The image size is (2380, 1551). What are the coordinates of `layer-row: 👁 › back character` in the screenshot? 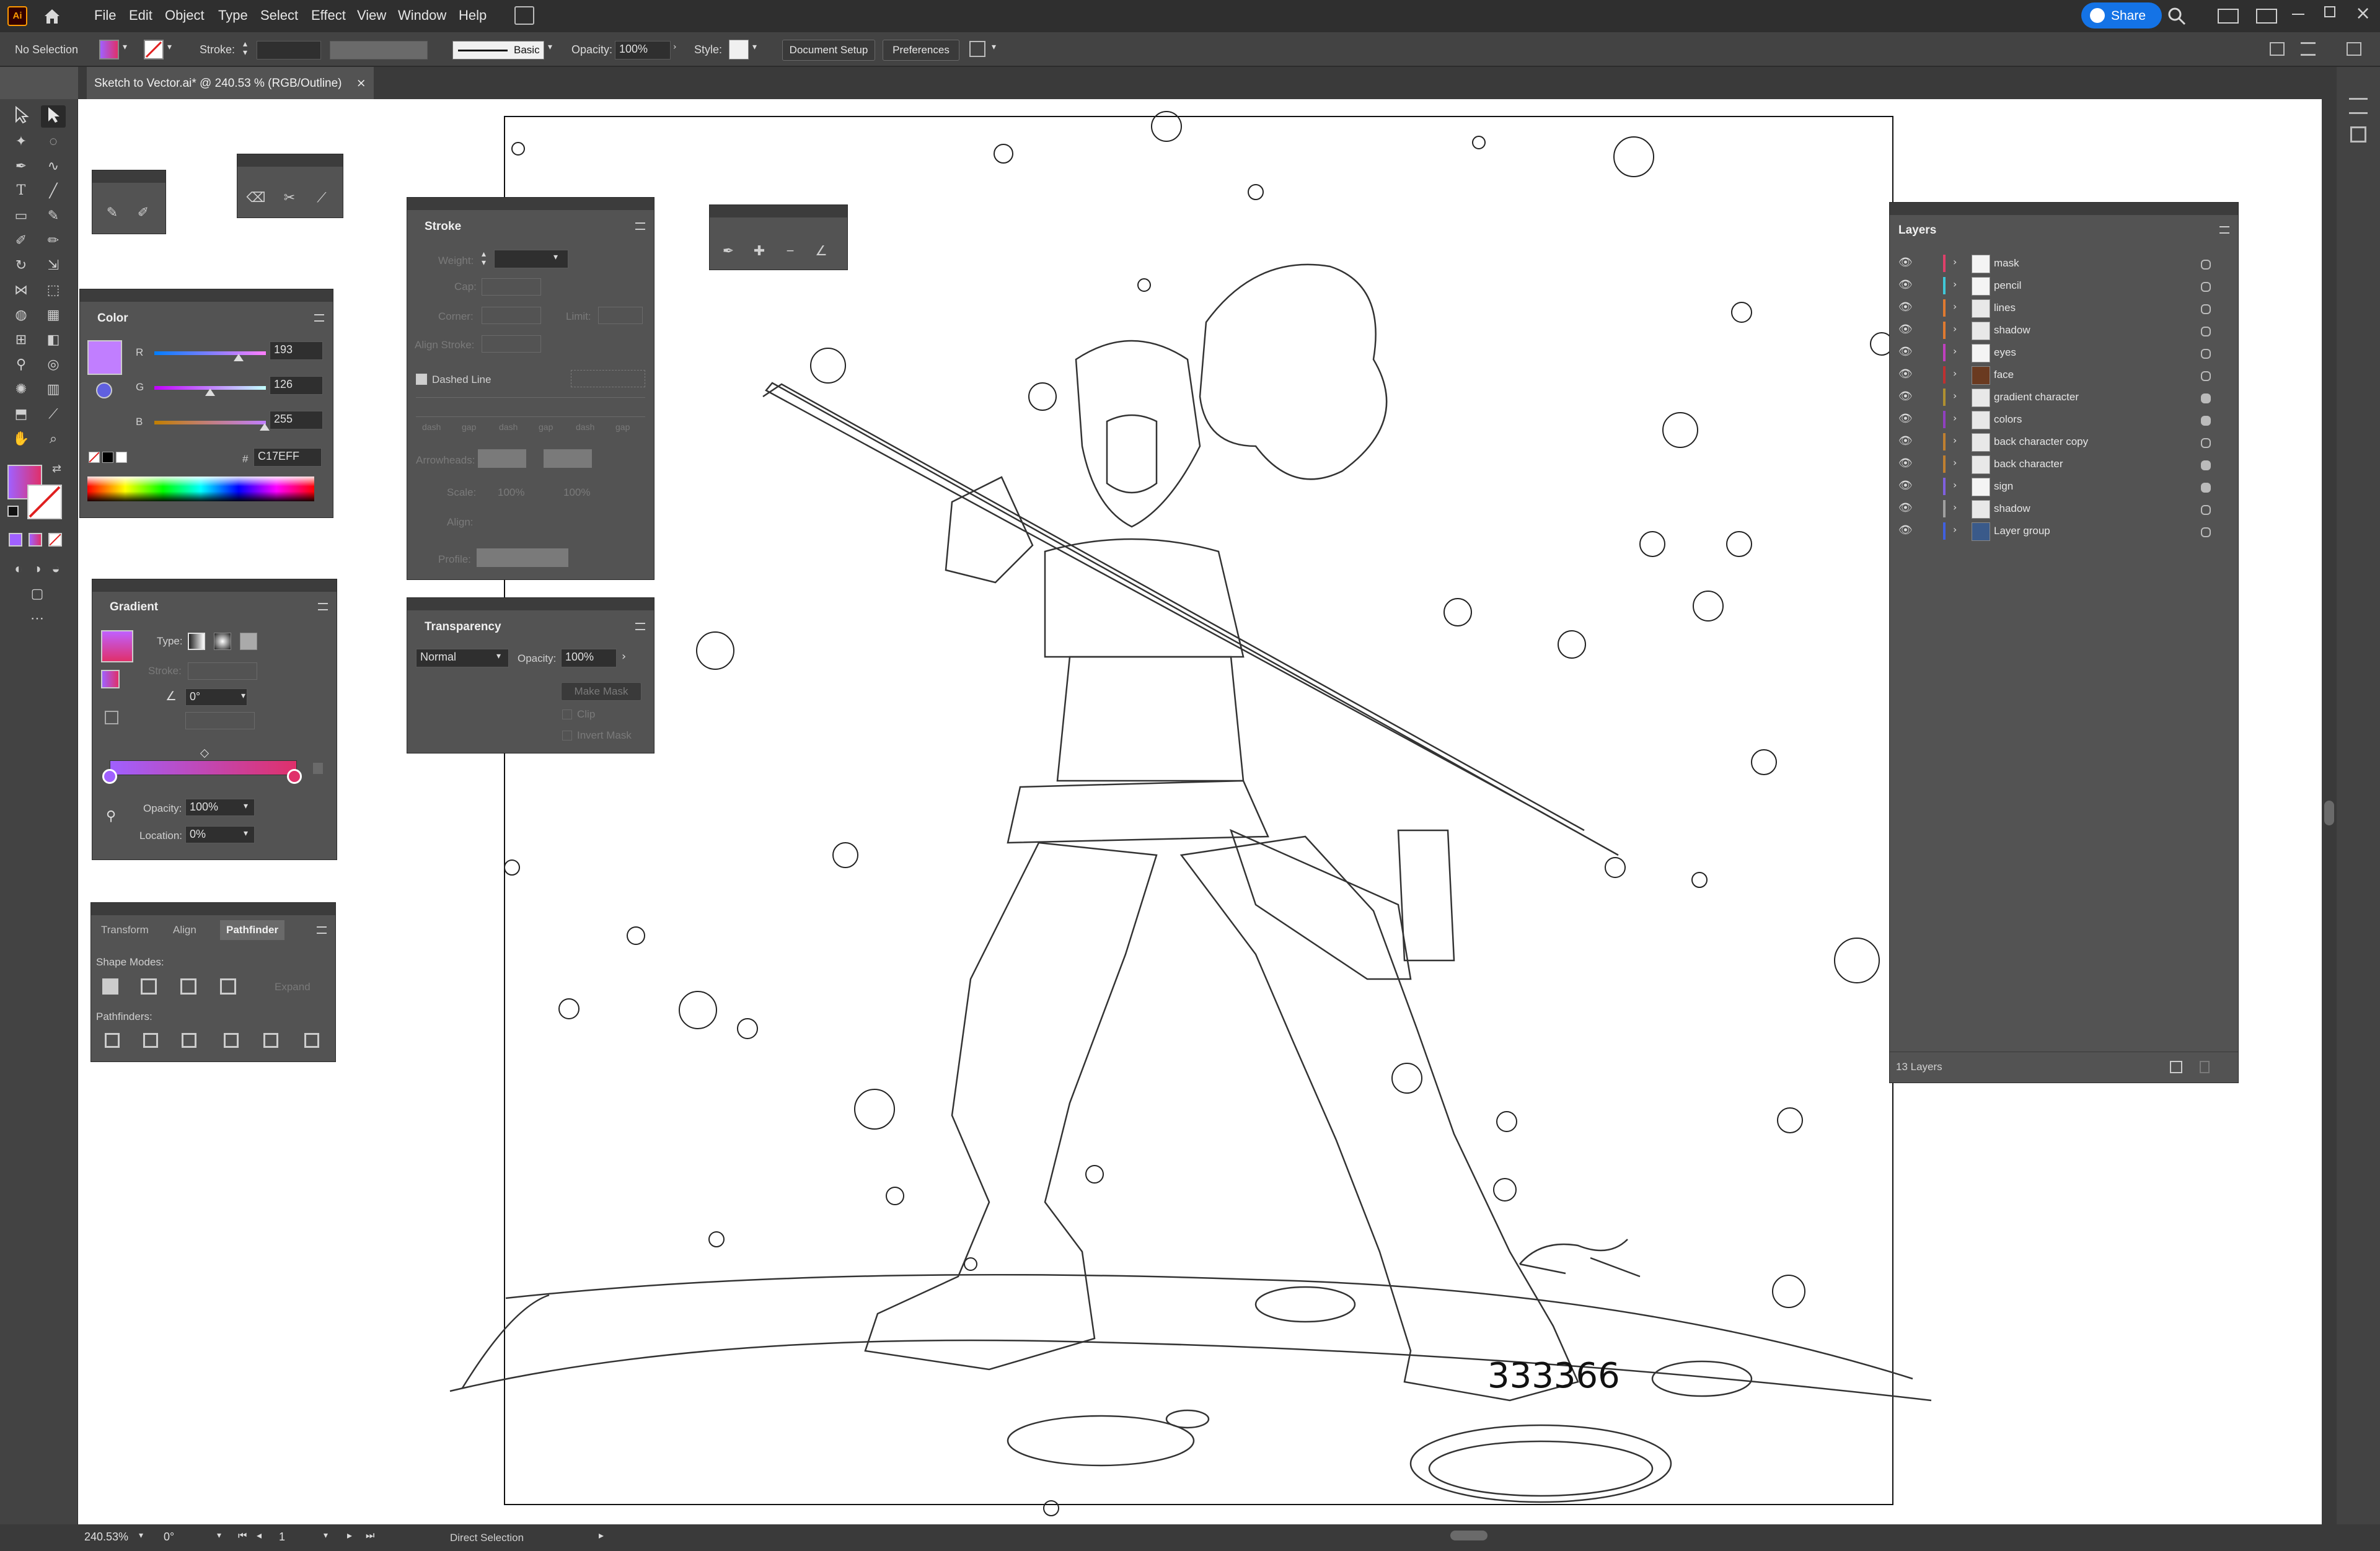 It's located at (2063, 464).